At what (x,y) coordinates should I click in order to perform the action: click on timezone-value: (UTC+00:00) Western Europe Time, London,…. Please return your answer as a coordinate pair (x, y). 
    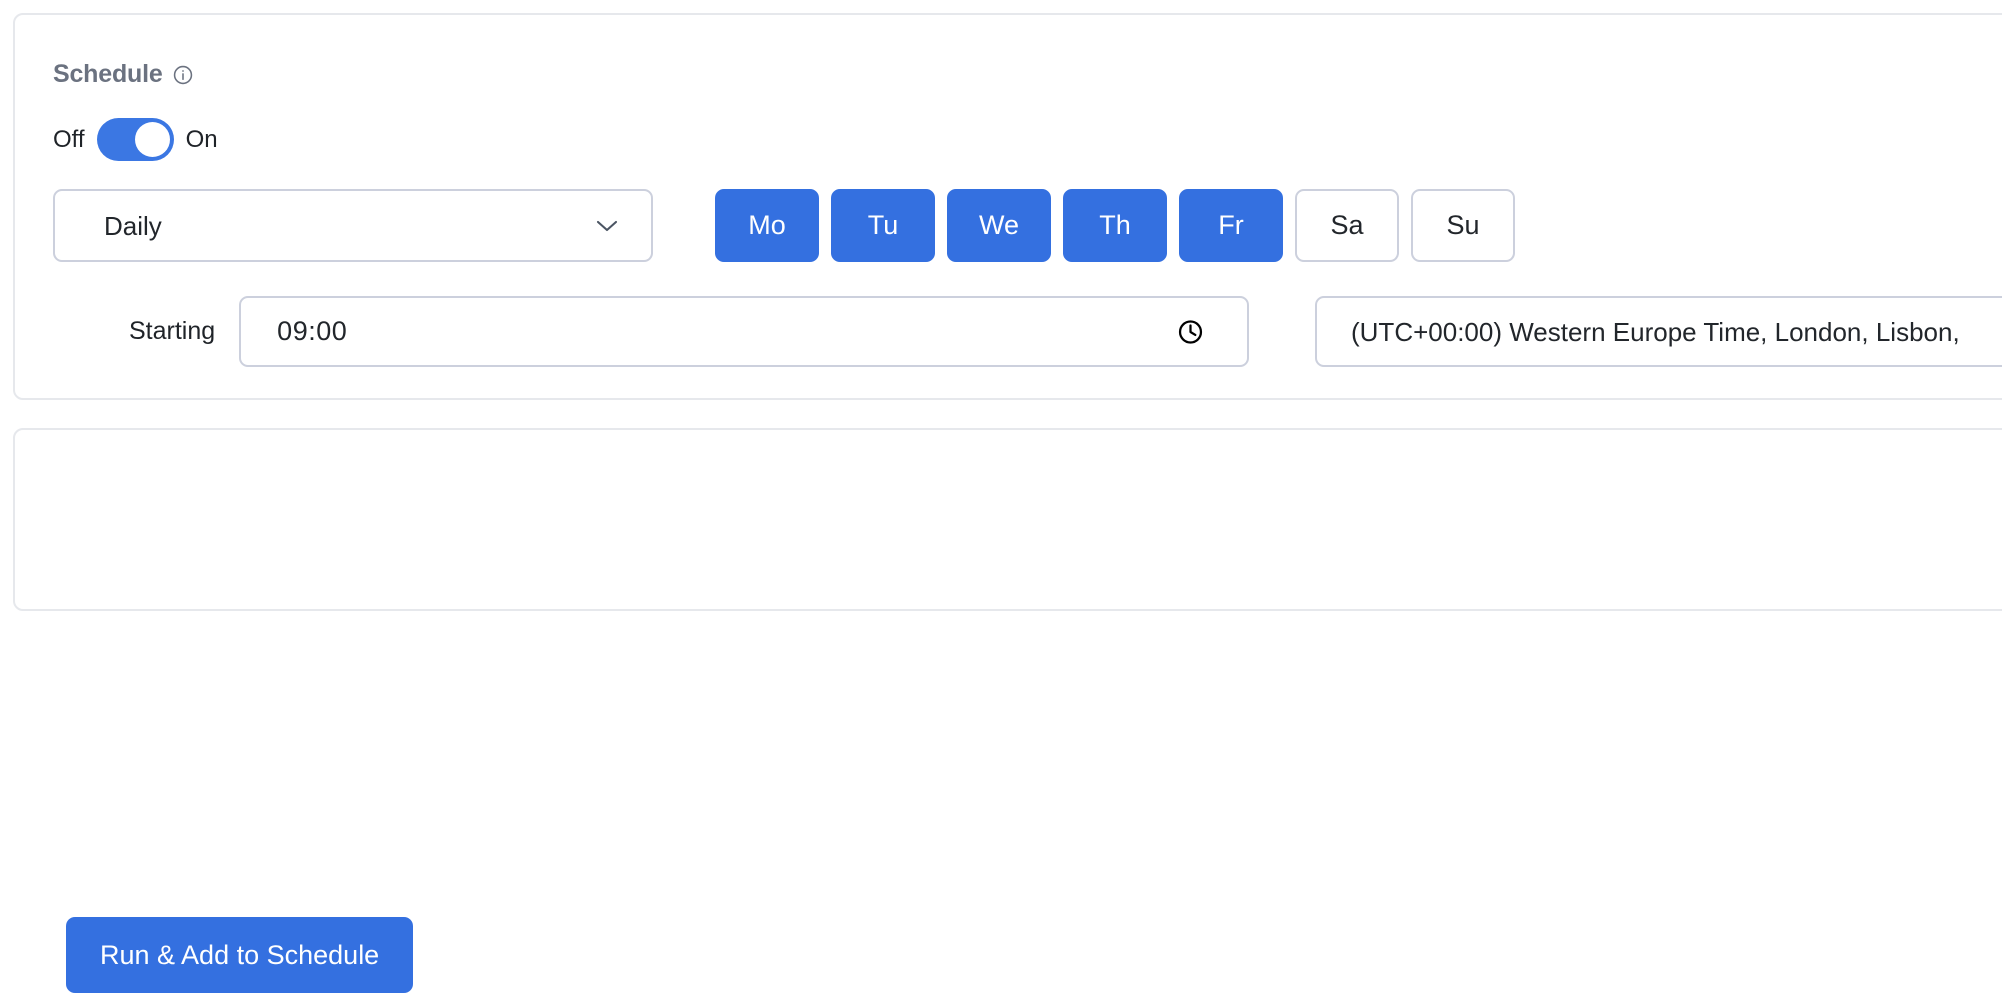
    Looking at the image, I should click on (1655, 331).